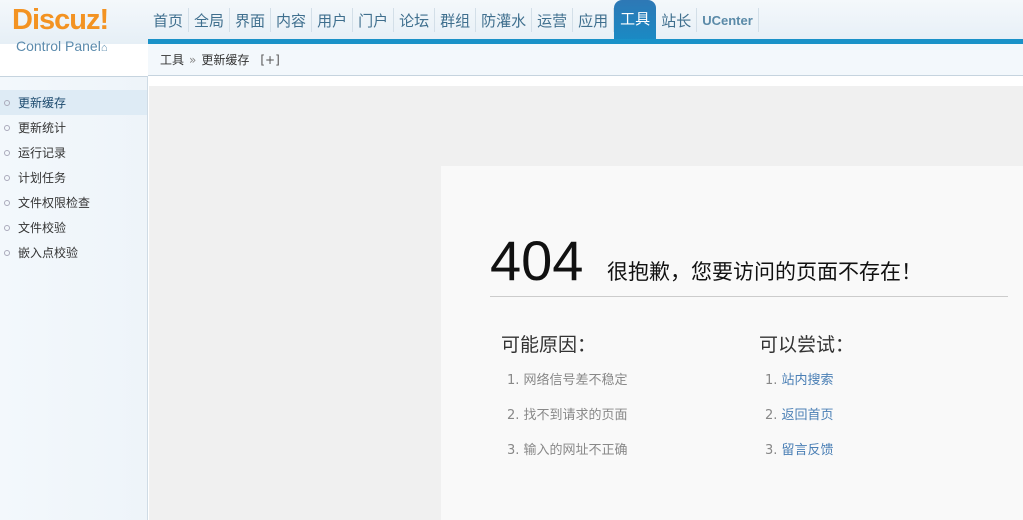 Image resolution: width=1023 pixels, height=520 pixels. What do you see at coordinates (564, 402) in the screenshot?
I see `reasons-section: 可能原因： 1. 网络信号差不稳定 2. 找不到请求的页面 3. 输入的网址不正确` at bounding box center [564, 402].